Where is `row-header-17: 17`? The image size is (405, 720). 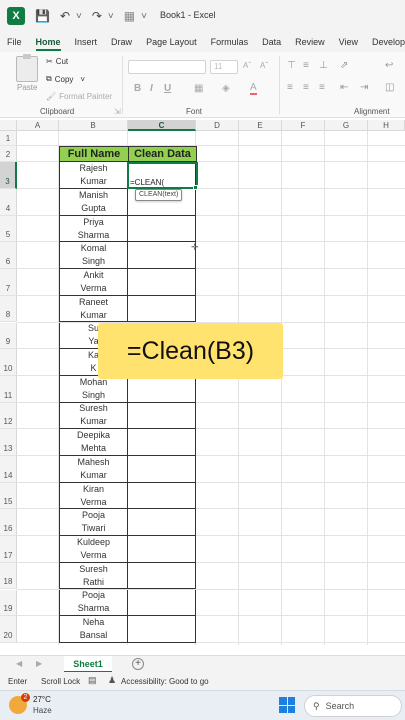 row-header-17: 17 is located at coordinates (8, 549).